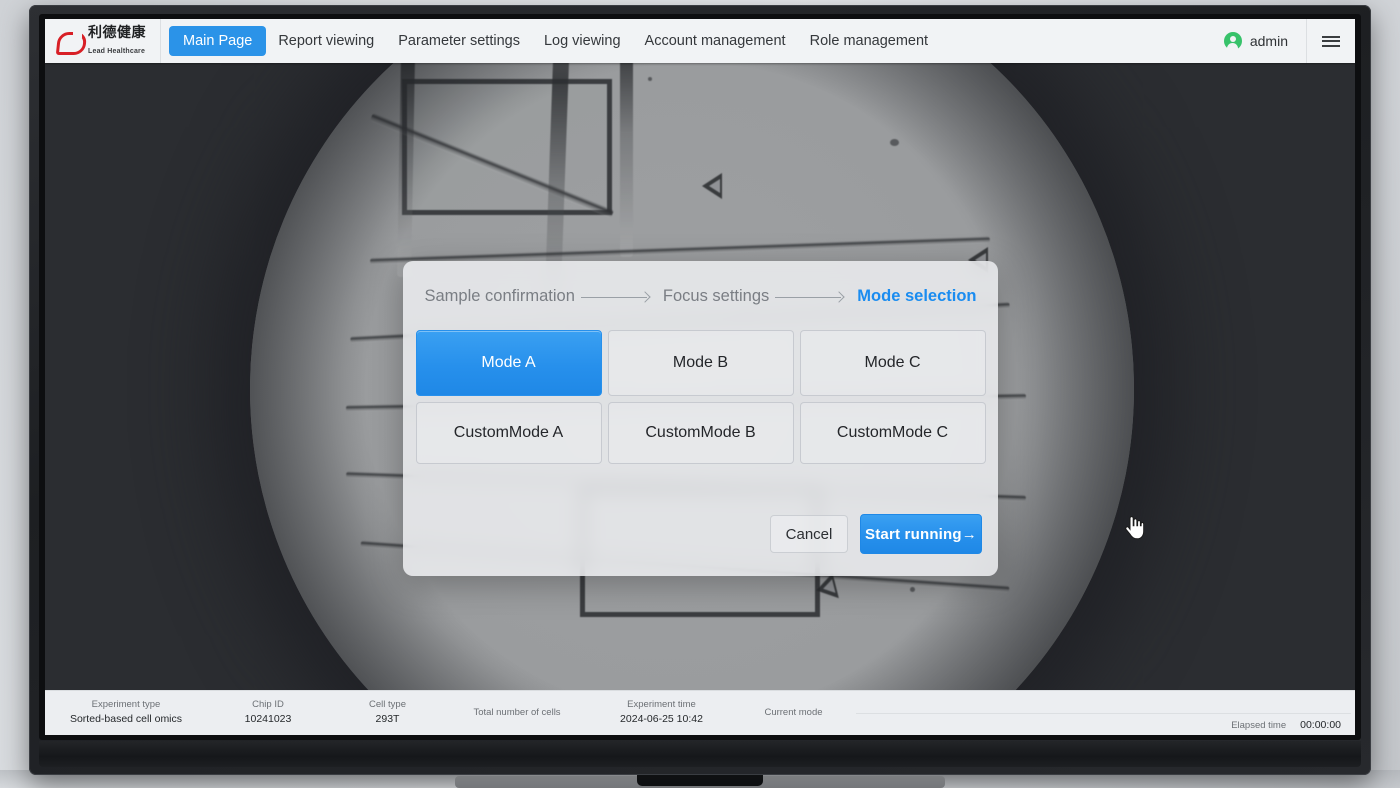 The width and height of the screenshot is (1400, 788). I want to click on status-total-cells: Total number of cells, so click(517, 713).